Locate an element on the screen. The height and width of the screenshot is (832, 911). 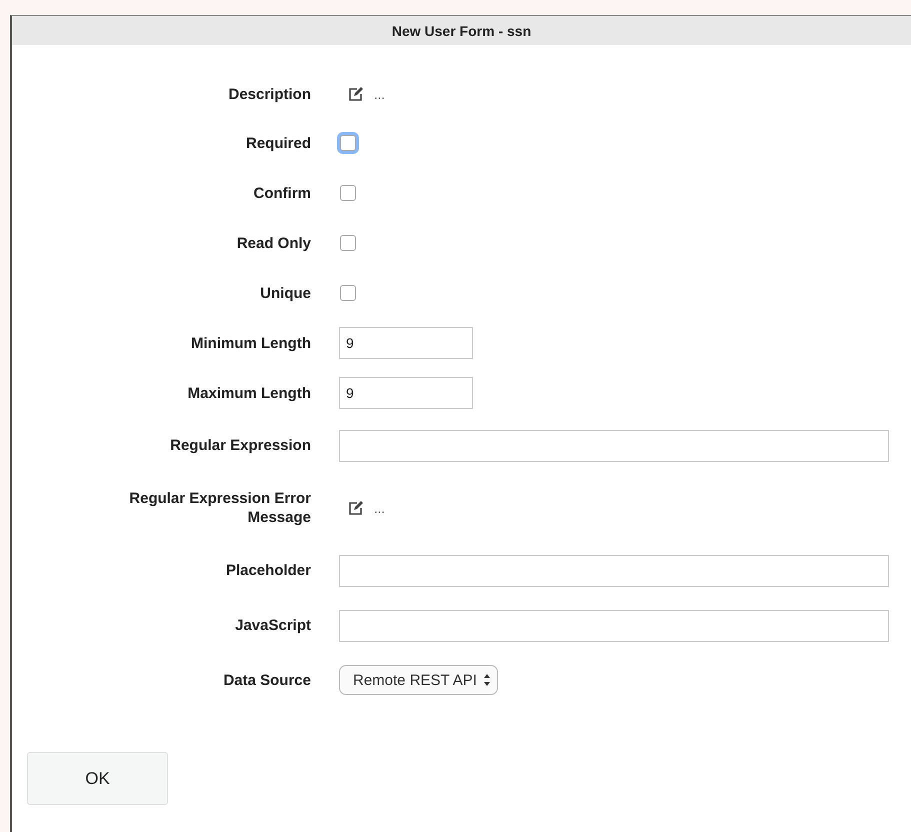
field-label: Data Source is located at coordinates (267, 680).